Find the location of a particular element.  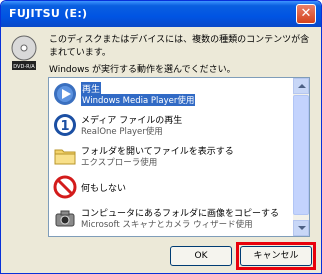

realone-icon: 1 is located at coordinates (65, 125).